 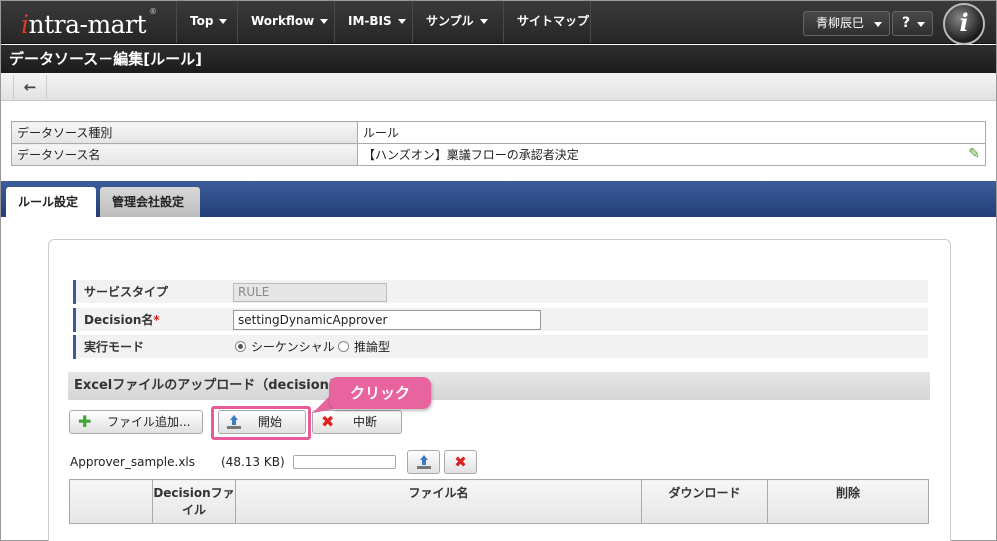 What do you see at coordinates (293, 347) in the screenshot?
I see `radio-sequential-label: シーケンシャル` at bounding box center [293, 347].